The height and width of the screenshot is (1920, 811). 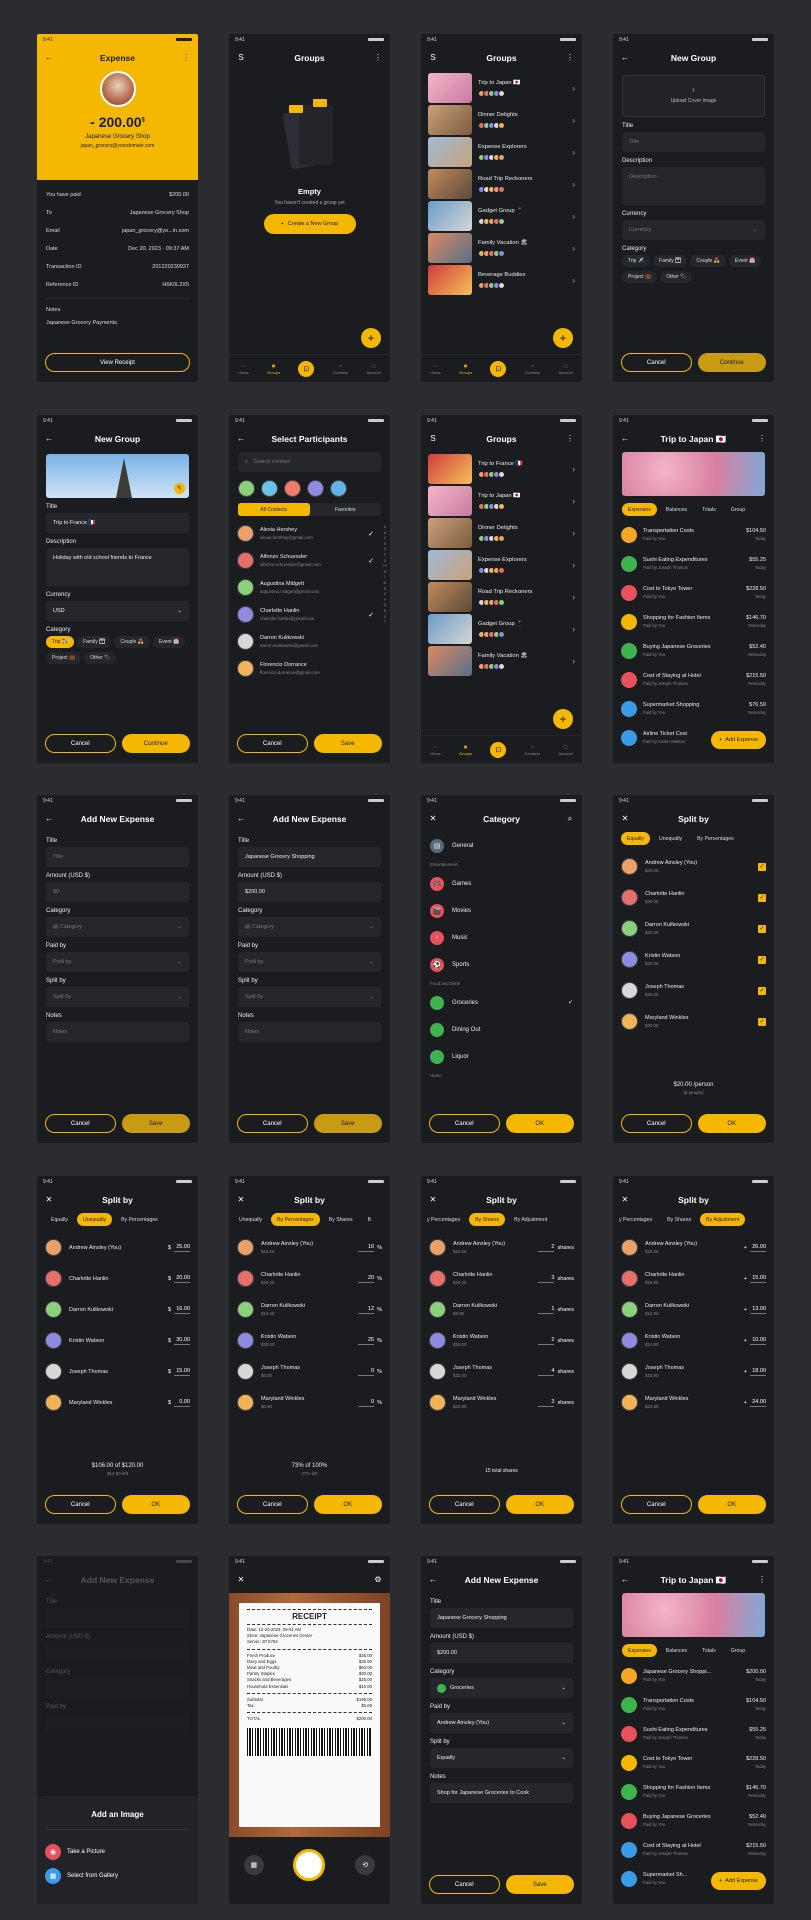 I want to click on nav-groups: ▣ Groups, so click(x=273, y=369).